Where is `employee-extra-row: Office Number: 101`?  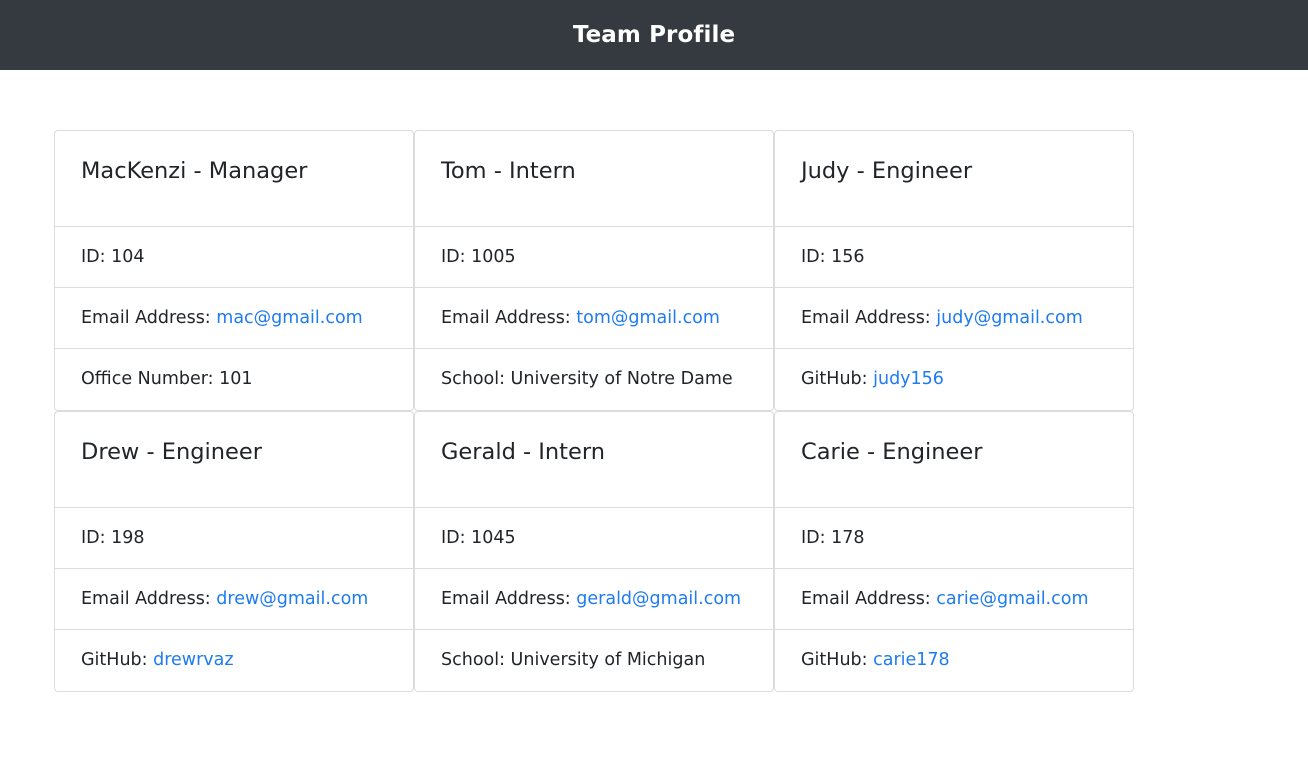 employee-extra-row: Office Number: 101 is located at coordinates (234, 379).